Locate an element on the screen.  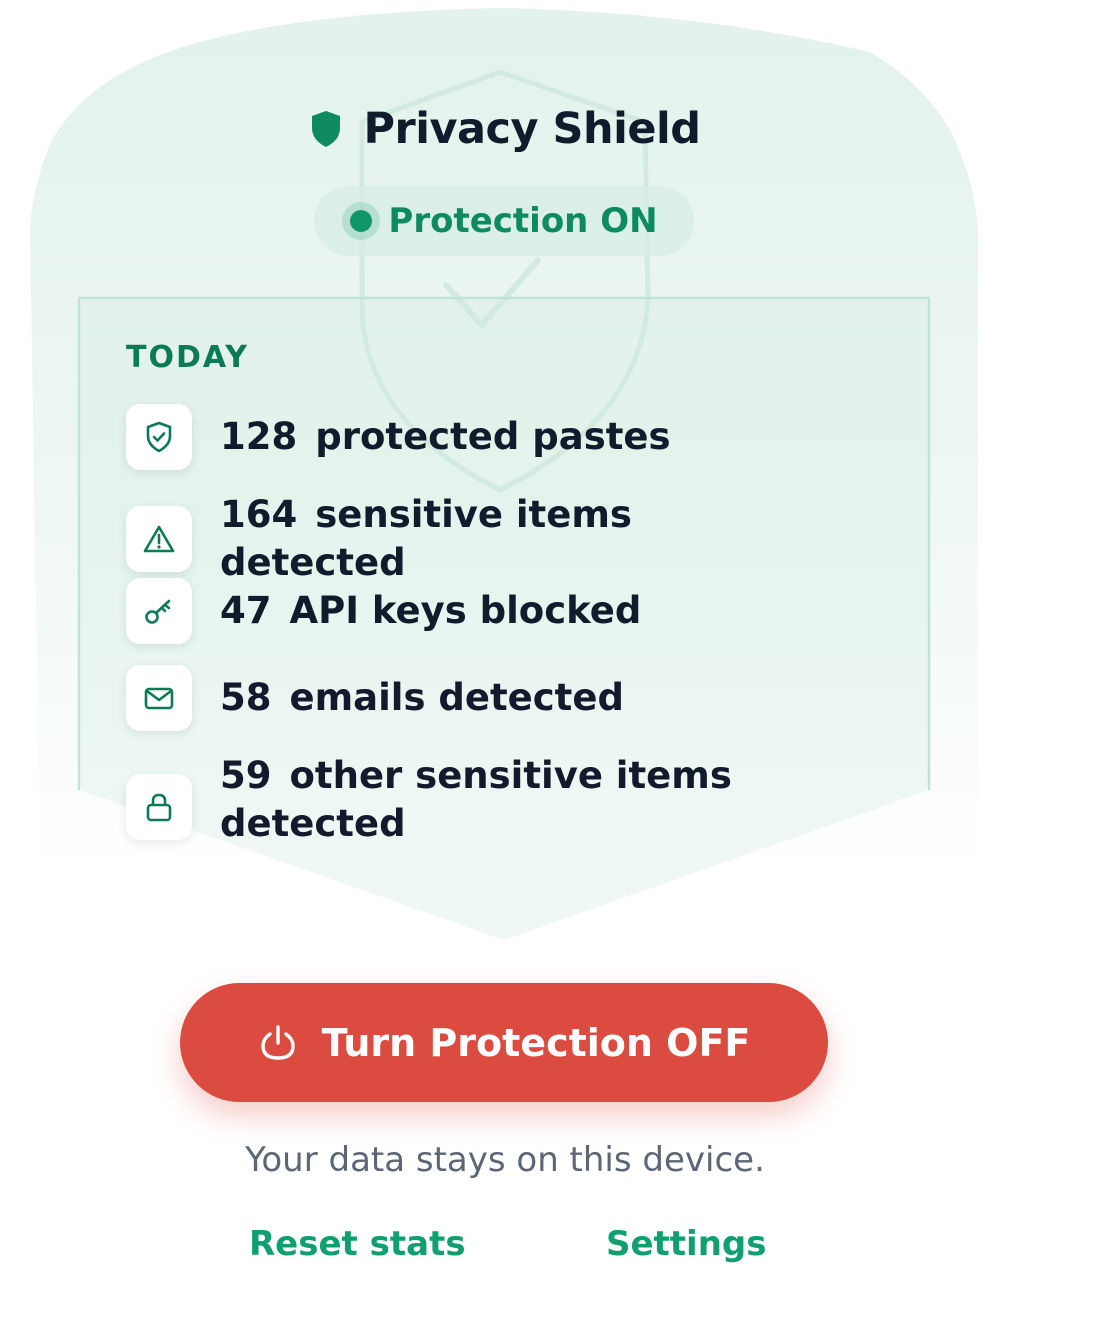
stat-row-api-keys: 47 API keys blocked is located at coordinates (383, 611).